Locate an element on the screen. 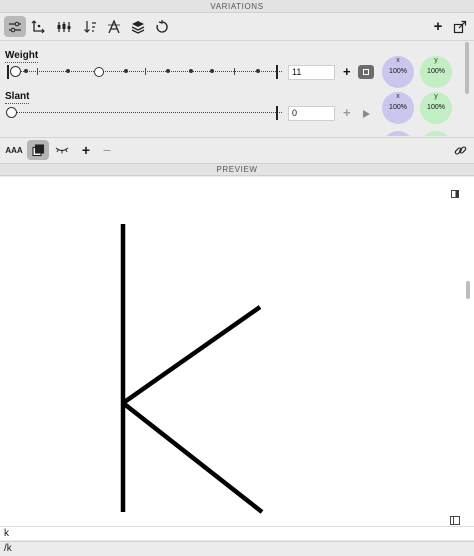 This screenshot has width=474, height=556. glyph-name-input: /k is located at coordinates (237, 548).